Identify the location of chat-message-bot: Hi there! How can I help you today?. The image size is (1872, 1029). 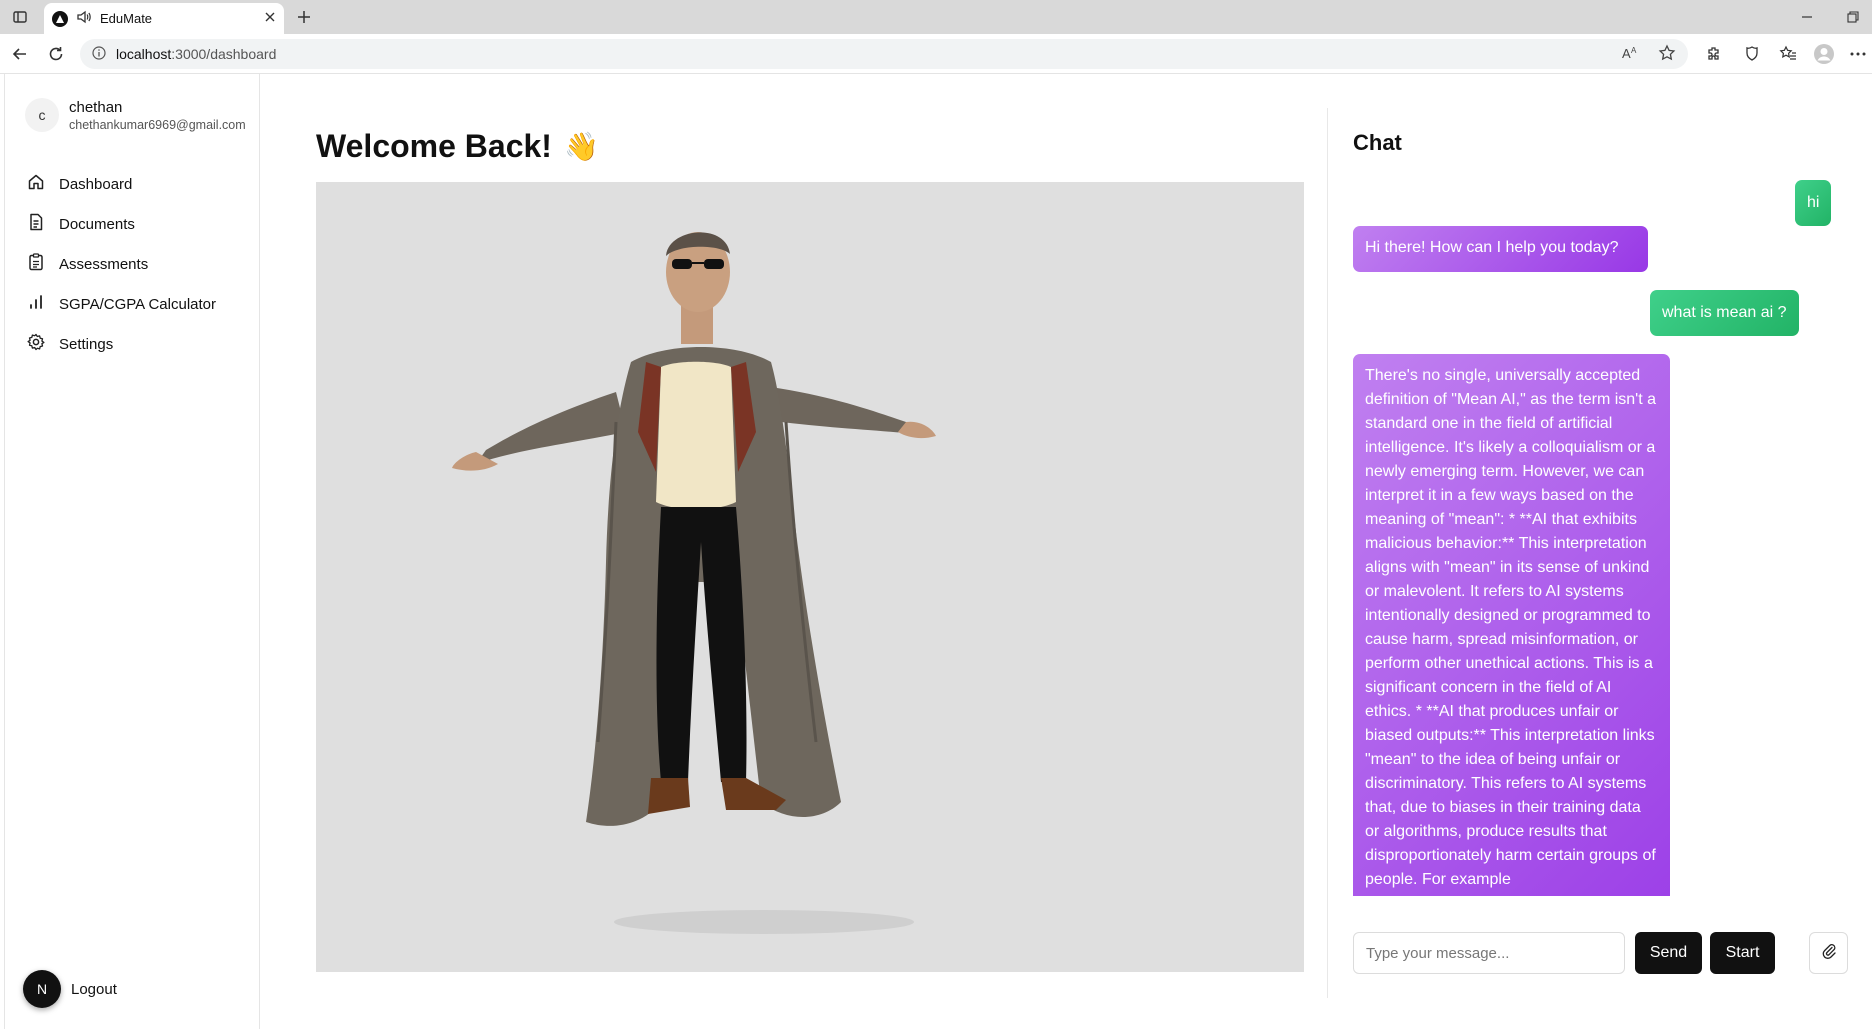
(1500, 249).